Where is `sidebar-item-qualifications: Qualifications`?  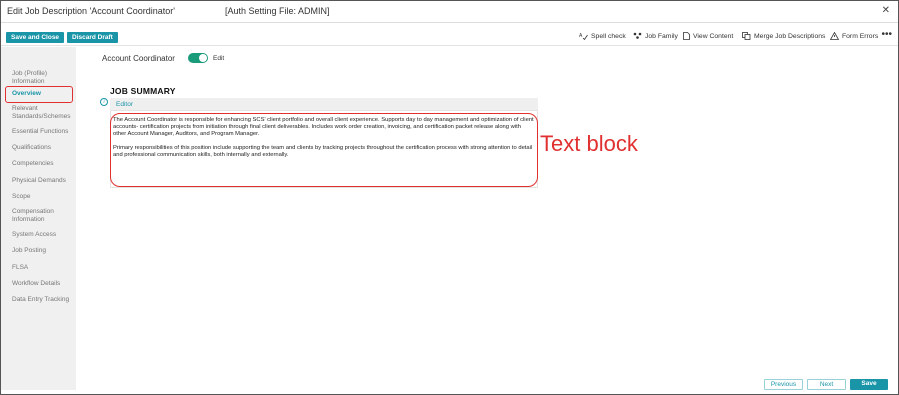 sidebar-item-qualifications: Qualifications is located at coordinates (31, 148).